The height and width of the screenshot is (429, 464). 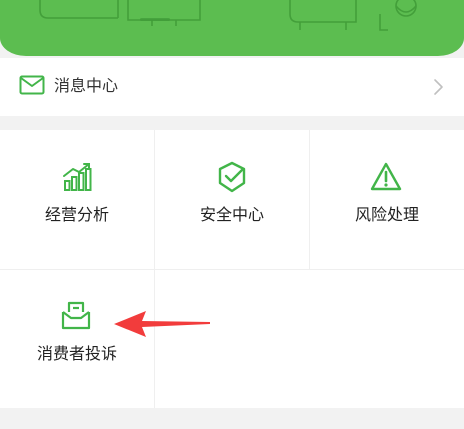 I want to click on header-banner, so click(x=232, y=28).